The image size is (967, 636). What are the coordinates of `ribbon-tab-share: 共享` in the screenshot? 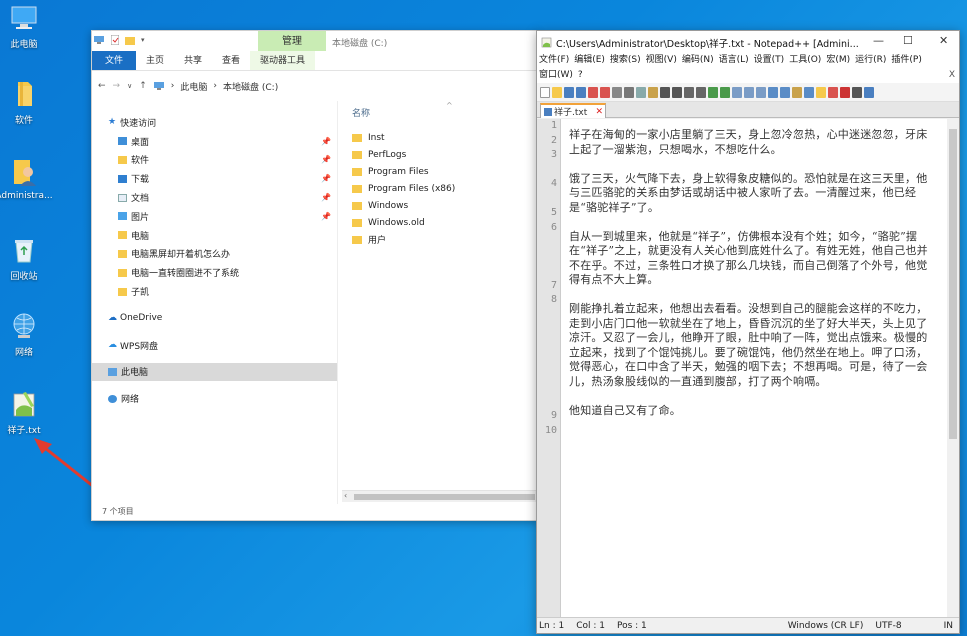 It's located at (193, 60).